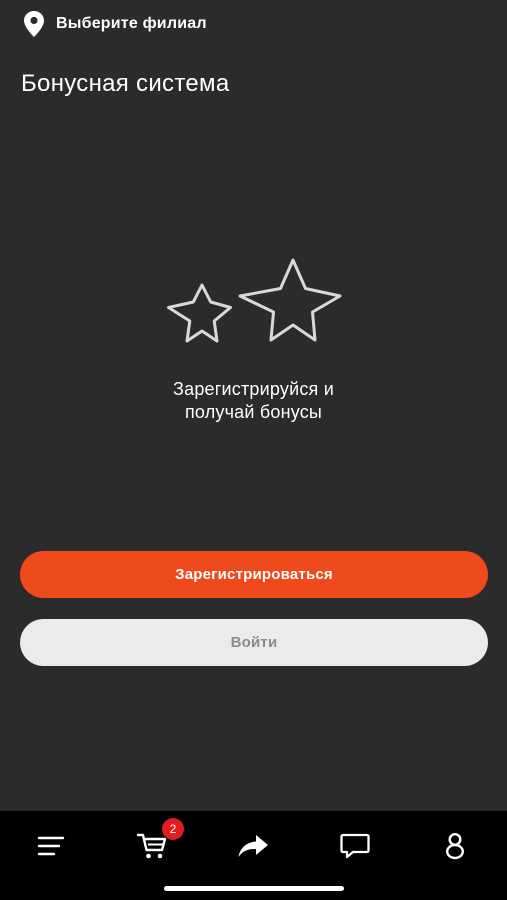 The image size is (507, 900). What do you see at coordinates (125, 83) in the screenshot?
I see `page-title: Бонусная система` at bounding box center [125, 83].